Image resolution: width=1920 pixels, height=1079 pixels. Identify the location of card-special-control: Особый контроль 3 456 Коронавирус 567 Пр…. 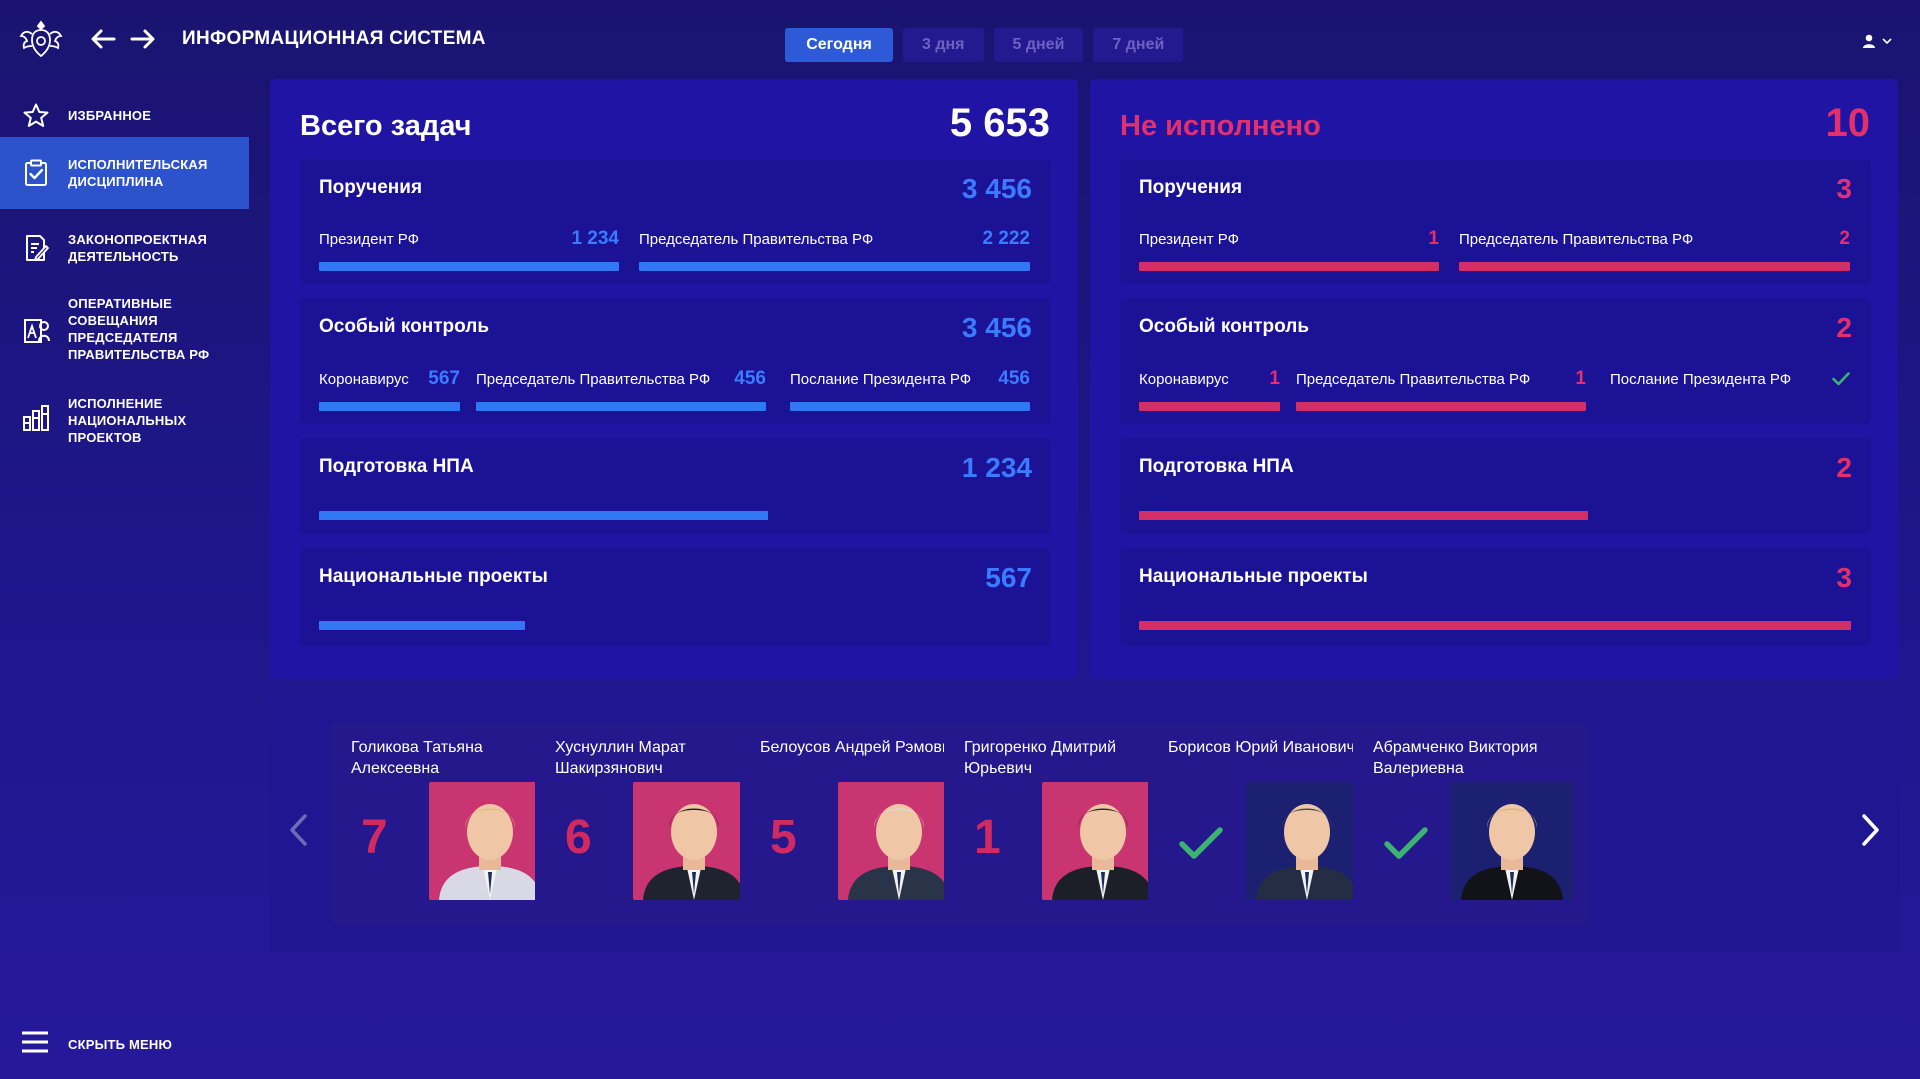
(675, 361).